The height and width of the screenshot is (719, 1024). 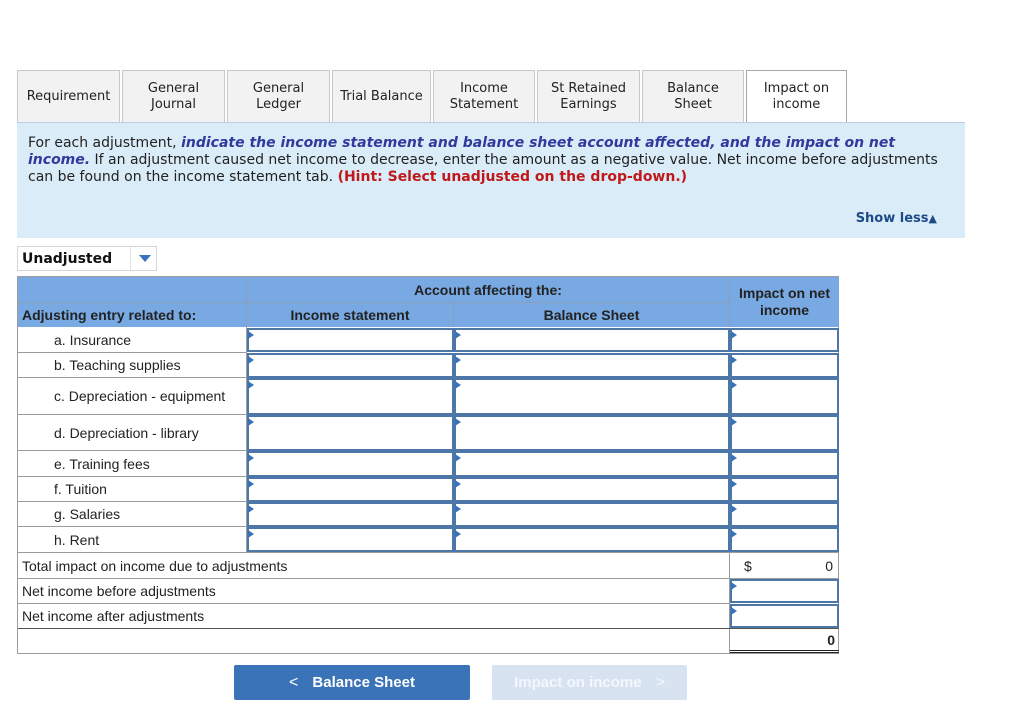 I want to click on row-label: c. Depreciation - equipment, so click(x=140, y=396).